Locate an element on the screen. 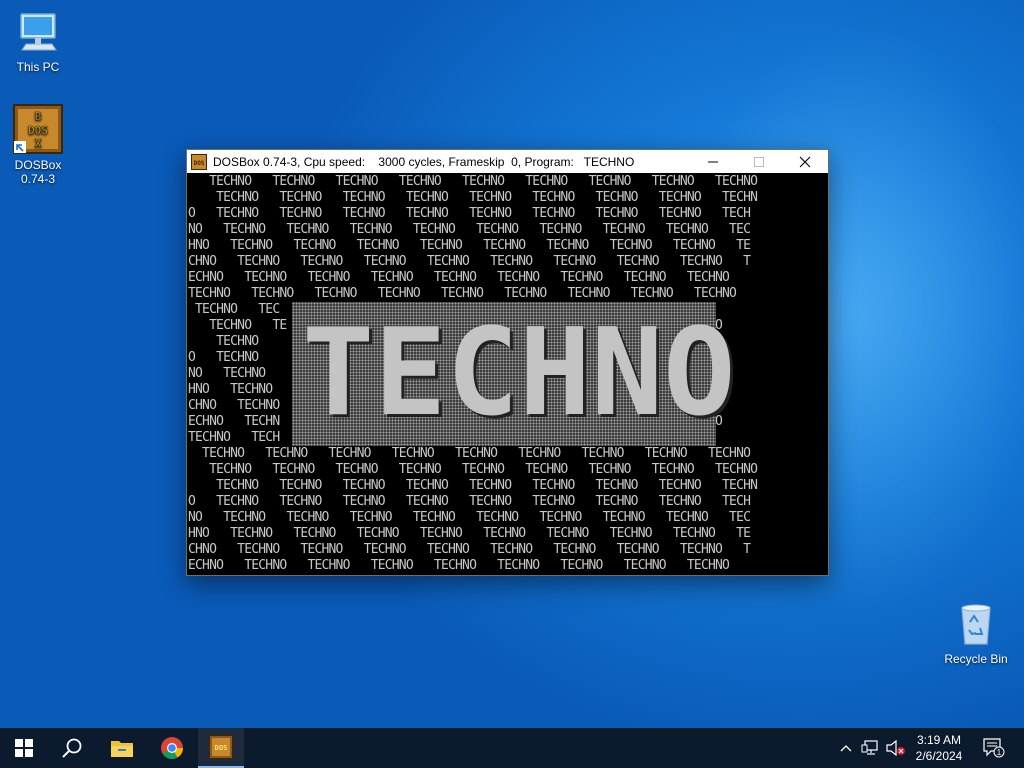  close-icon is located at coordinates (805, 161).